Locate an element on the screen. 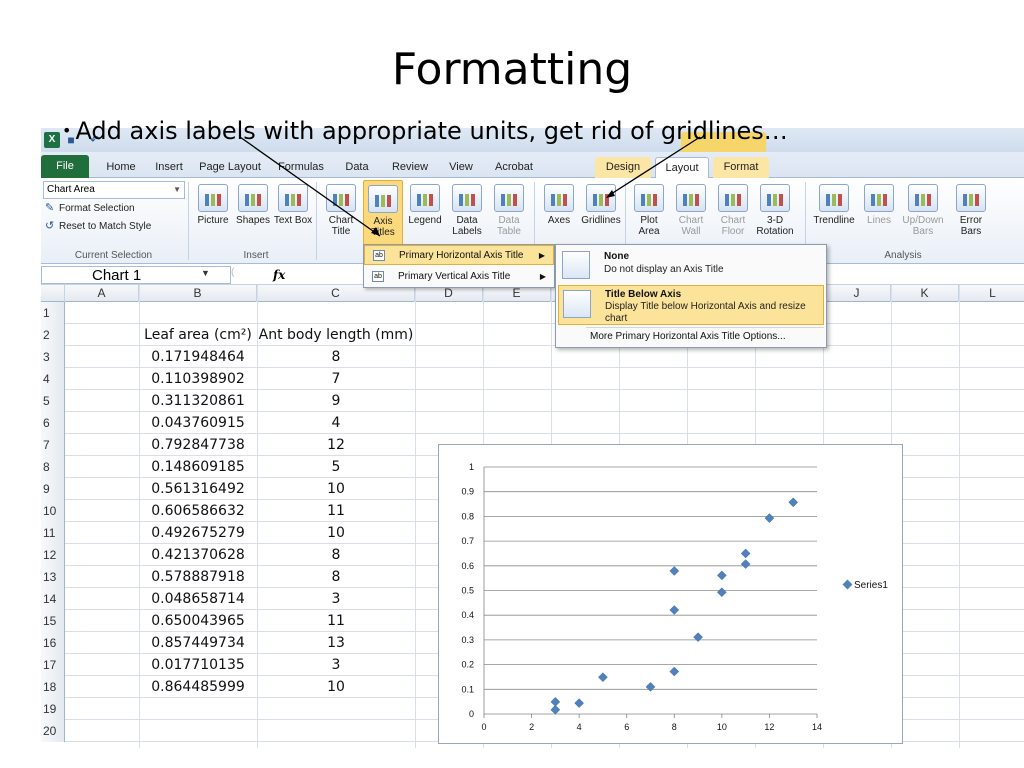 The height and width of the screenshot is (768, 1024). fx-icon: fx is located at coordinates (279, 275).